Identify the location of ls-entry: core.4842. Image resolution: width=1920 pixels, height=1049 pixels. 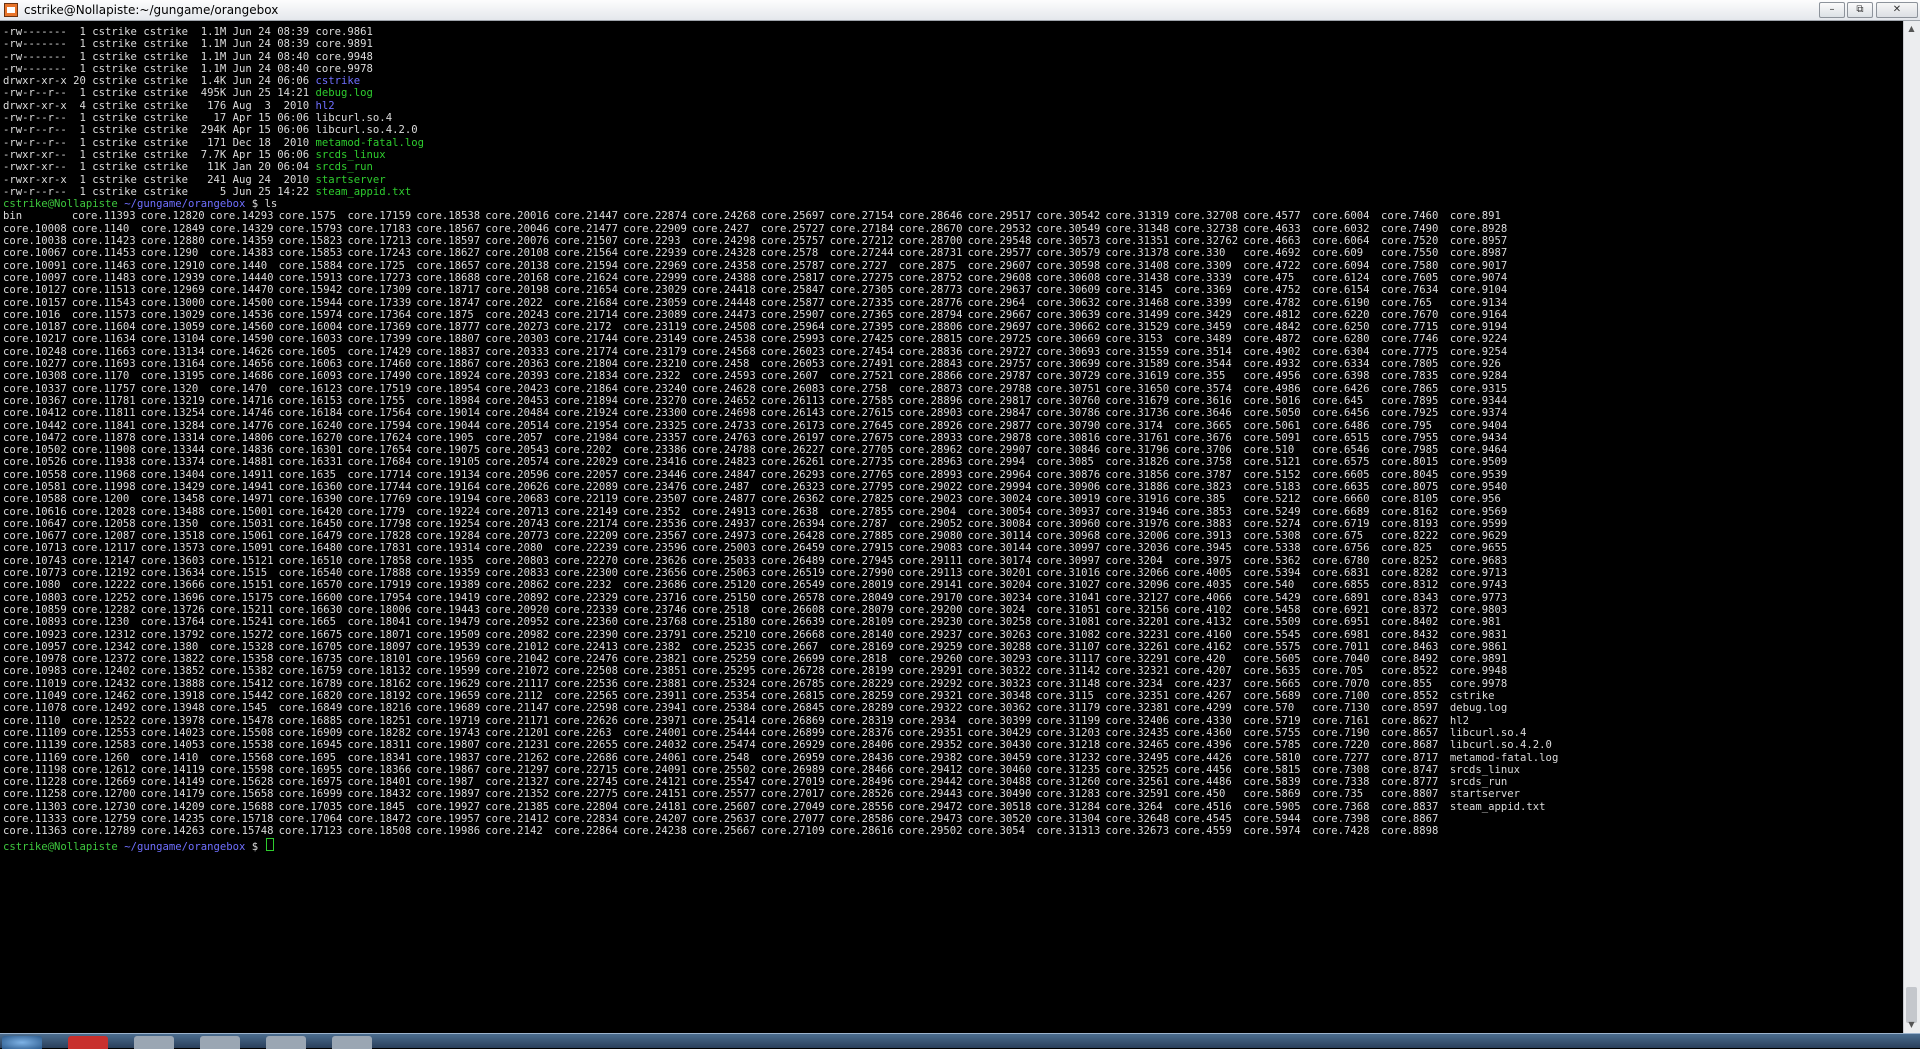
(1272, 327).